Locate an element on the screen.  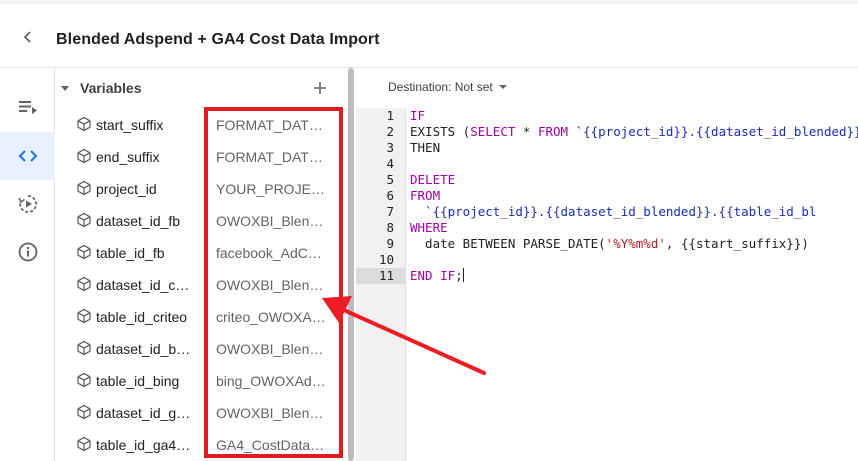
keyword: END is located at coordinates (421, 275).